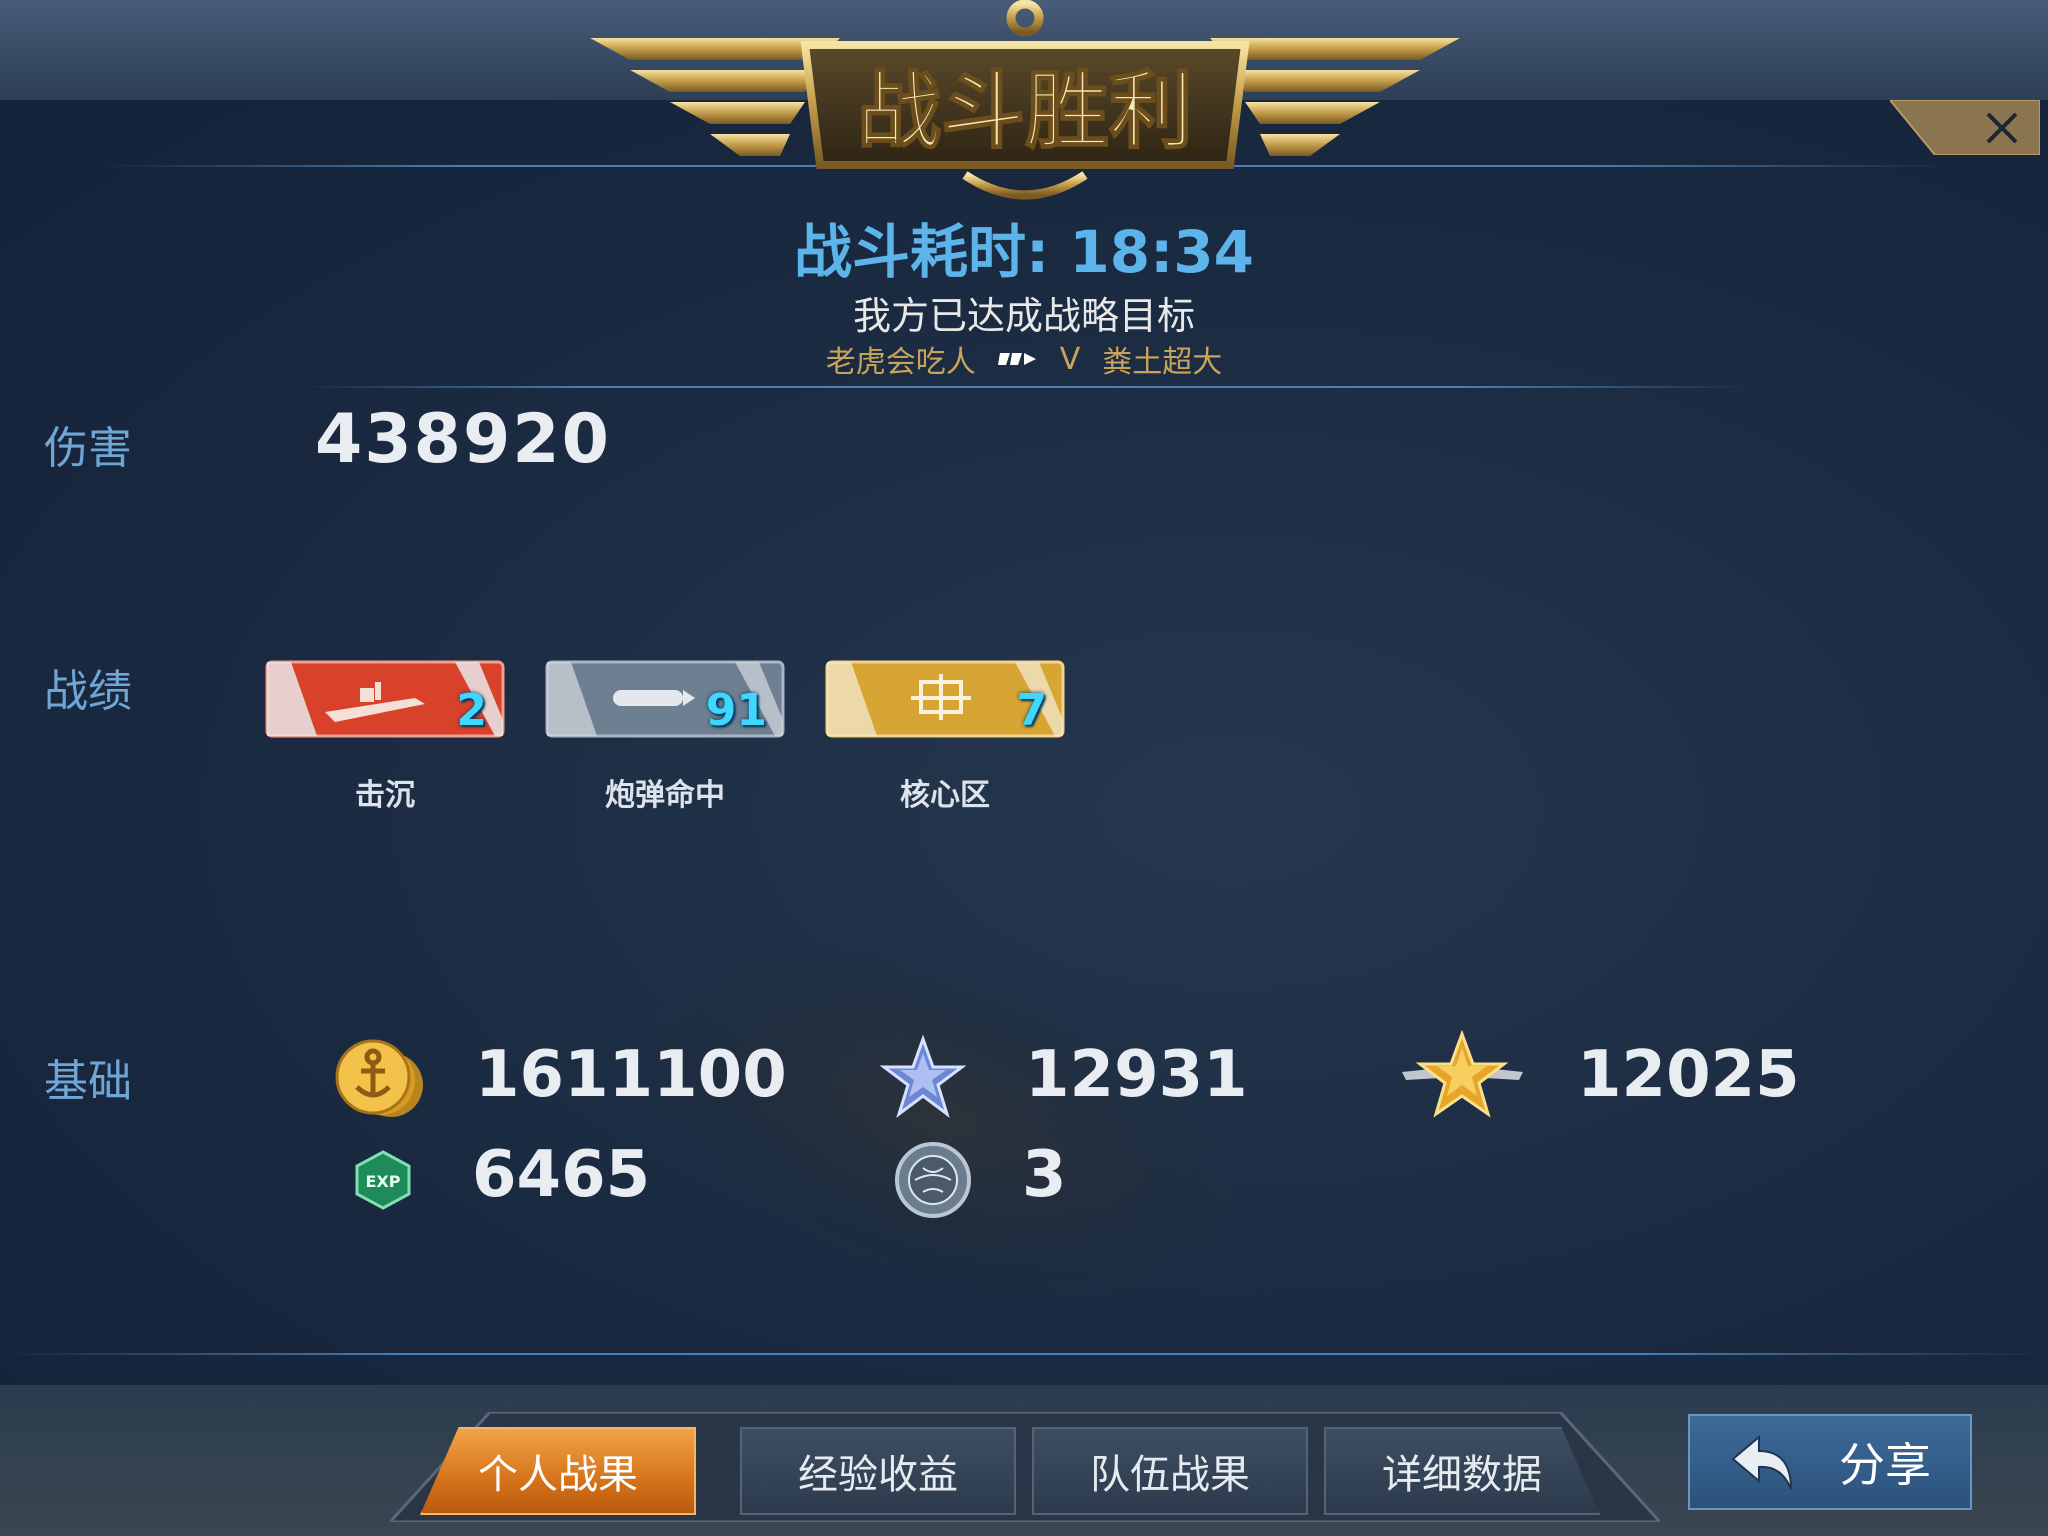 The height and width of the screenshot is (1536, 2048). I want to click on gold-star-icon, so click(1462, 1074).